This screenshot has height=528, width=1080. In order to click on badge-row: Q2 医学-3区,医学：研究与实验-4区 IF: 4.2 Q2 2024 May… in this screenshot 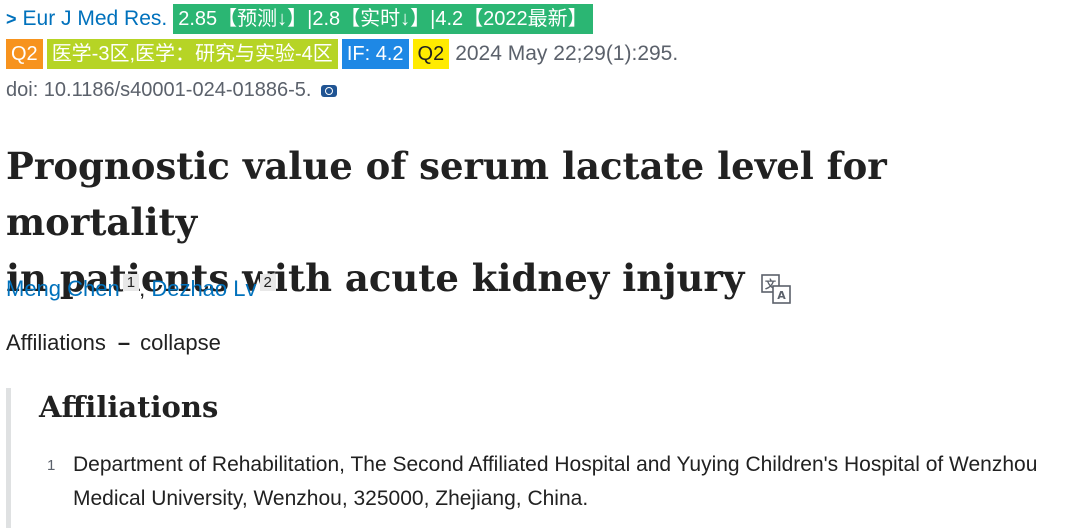, I will do `click(342, 54)`.